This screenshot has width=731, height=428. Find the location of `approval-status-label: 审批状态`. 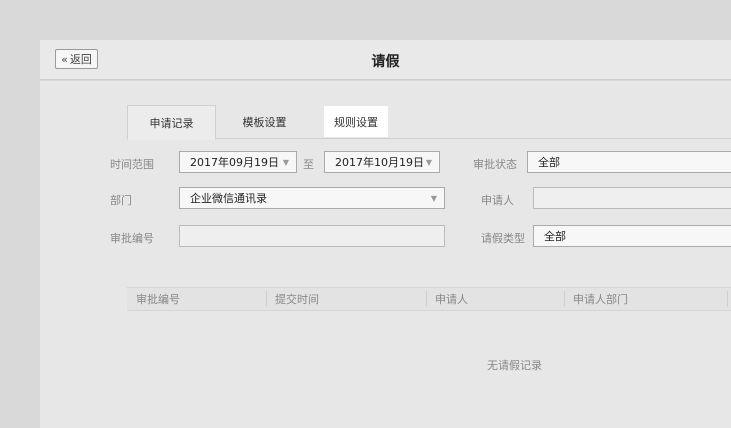

approval-status-label: 审批状态 is located at coordinates (495, 164).